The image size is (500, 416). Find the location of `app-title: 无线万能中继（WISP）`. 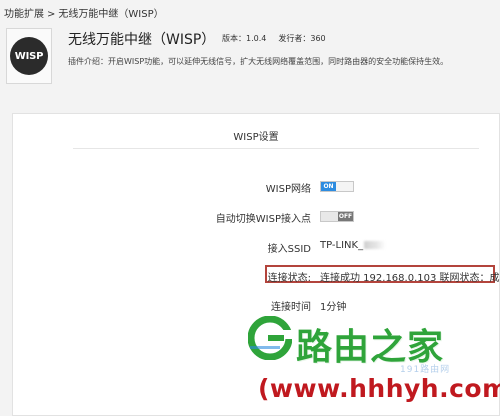

app-title: 无线万能中继（WISP） is located at coordinates (142, 40).